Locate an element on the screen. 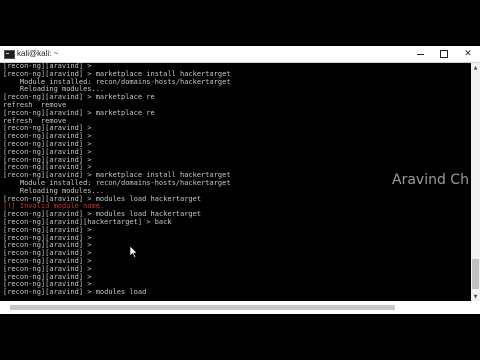 The height and width of the screenshot is (360, 480). window-title: kali@kali: ~ is located at coordinates (38, 53).